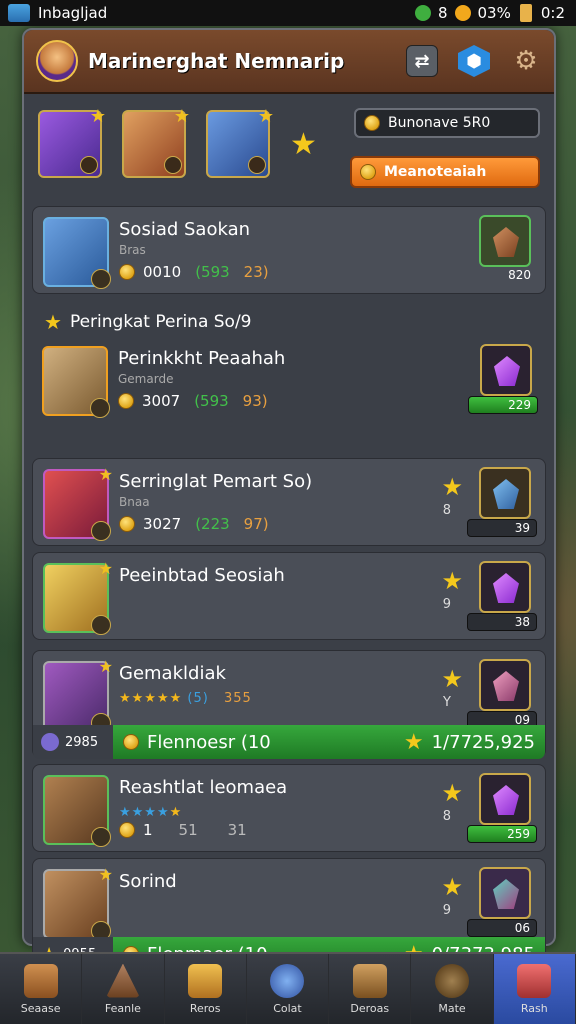 The height and width of the screenshot is (1024, 576). I want to click on map-icon, so click(534, 980).